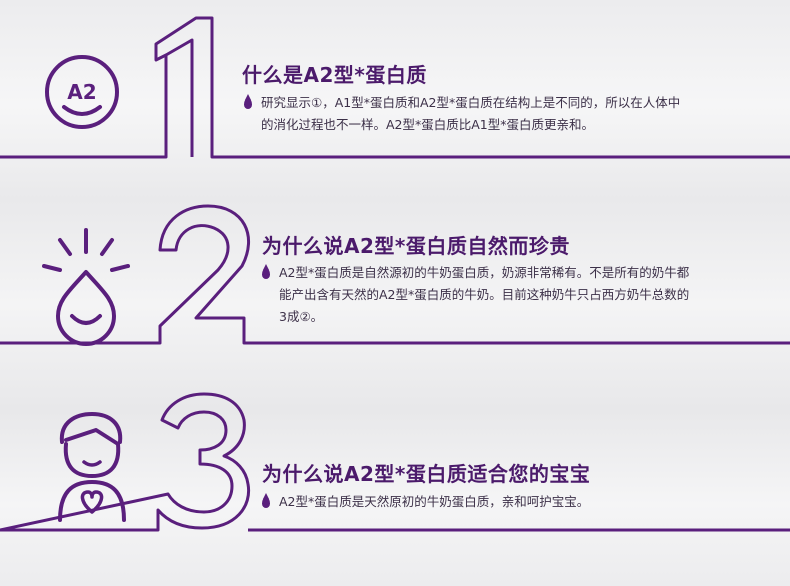 The image size is (790, 586). What do you see at coordinates (471, 102) in the screenshot?
I see `section-1-line-1: 研究显示①，A1型*蛋白质和A2型*蛋白质在结构上是不同的，所以在人体中` at bounding box center [471, 102].